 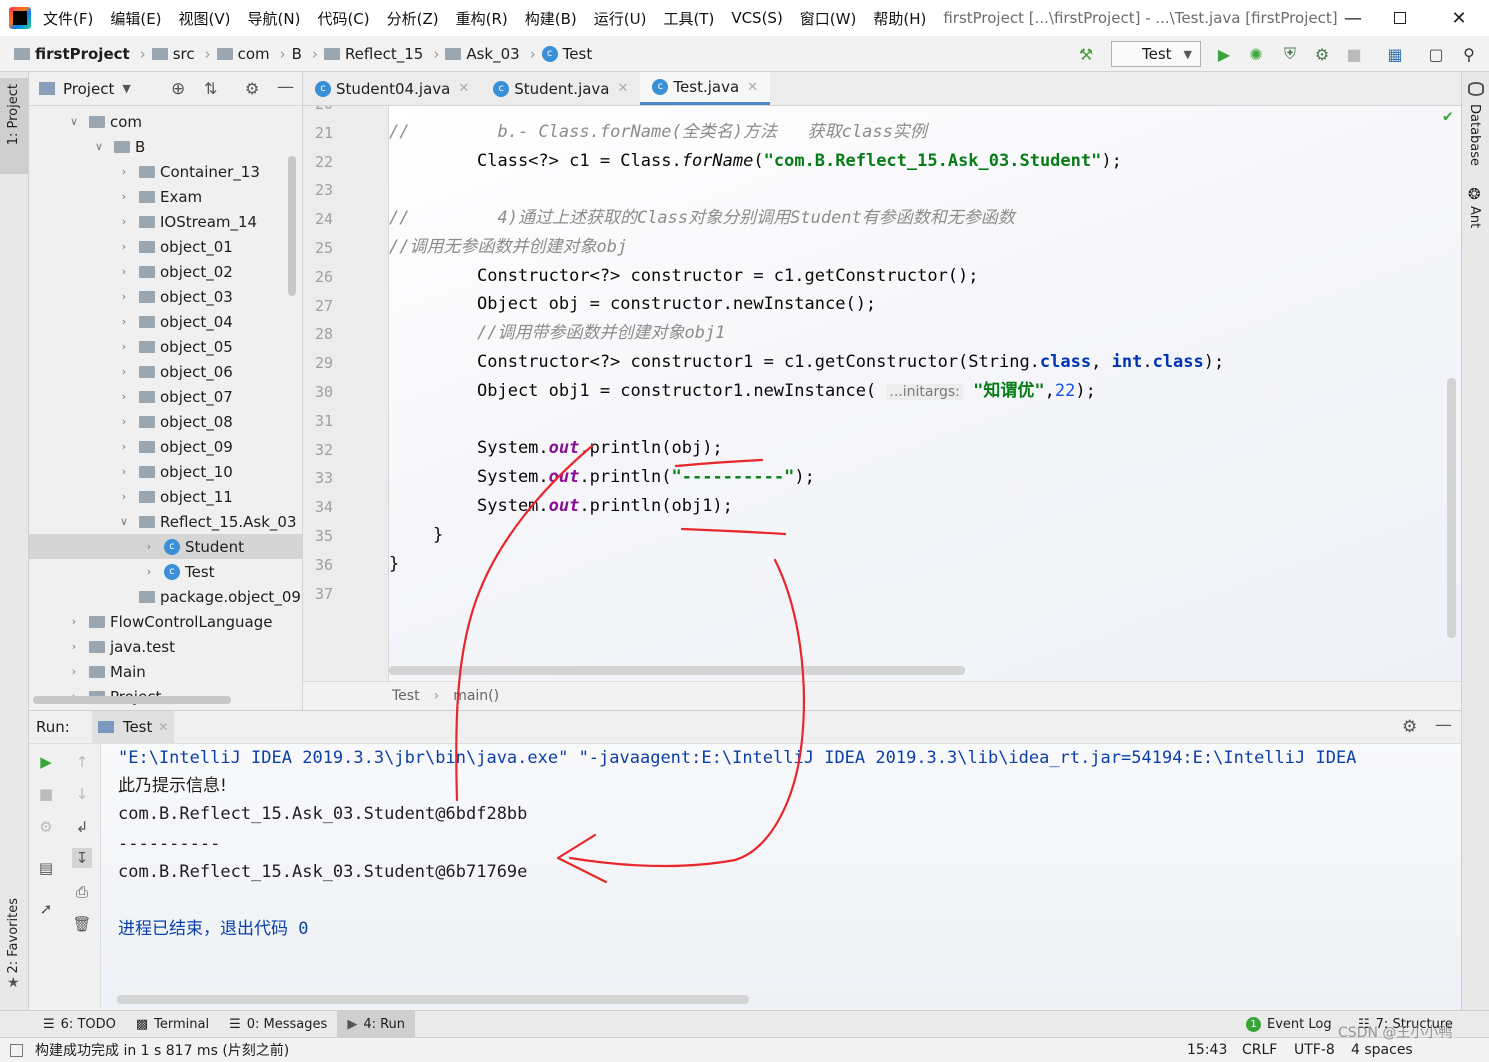 What do you see at coordinates (165, 571) in the screenshot?
I see `tree-item-class: › c Test` at bounding box center [165, 571].